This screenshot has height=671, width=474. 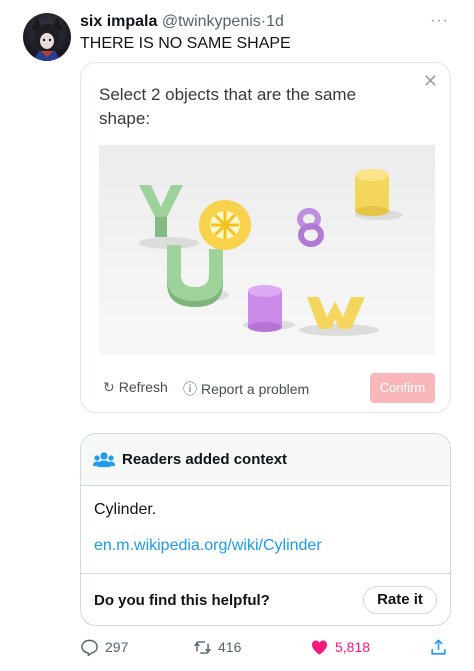 What do you see at coordinates (225, 225) in the screenshot?
I see `ring-object` at bounding box center [225, 225].